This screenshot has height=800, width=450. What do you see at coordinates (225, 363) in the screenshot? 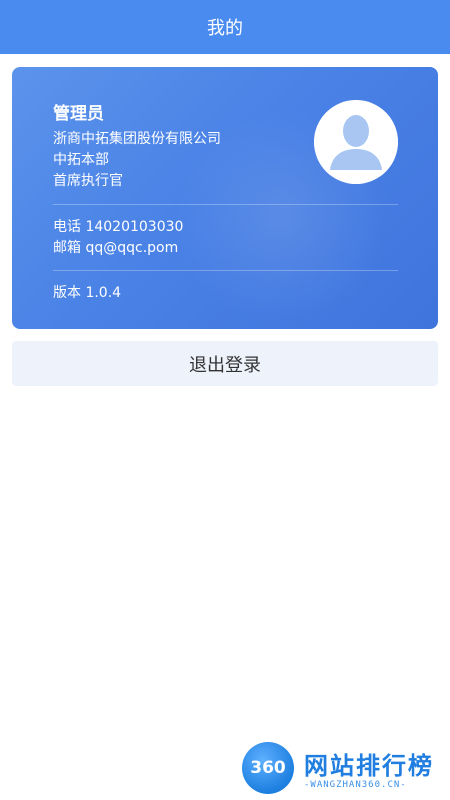
I see `logout-button: 退出登录` at bounding box center [225, 363].